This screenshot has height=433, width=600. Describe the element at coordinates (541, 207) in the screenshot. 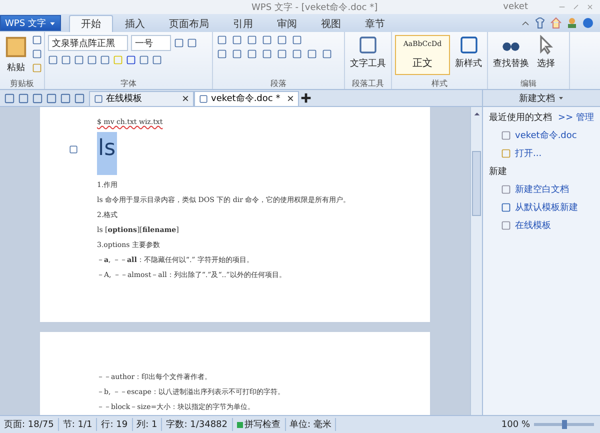

I see `new-document-link: 从默认模板新建` at that location.